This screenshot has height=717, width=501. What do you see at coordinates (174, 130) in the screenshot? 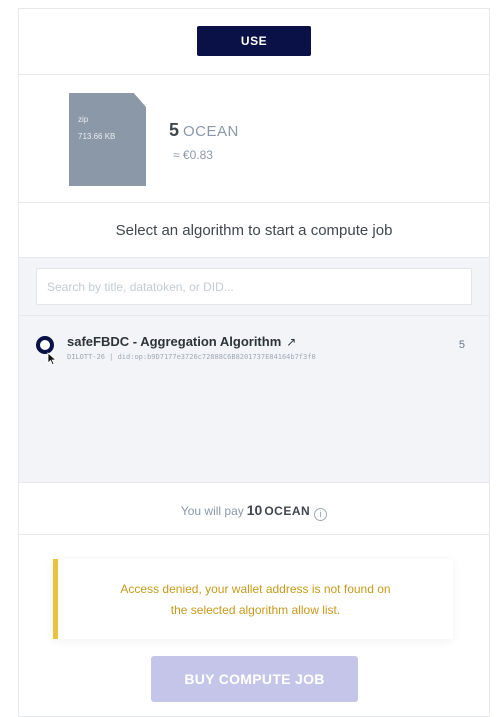
I see `price-amount: 5` at bounding box center [174, 130].